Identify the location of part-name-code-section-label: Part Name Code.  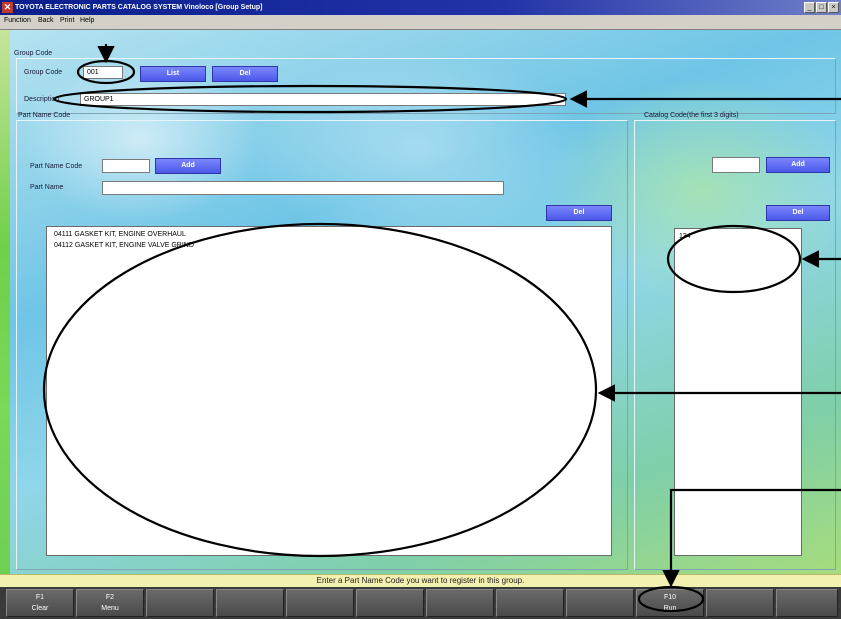
(44, 115).